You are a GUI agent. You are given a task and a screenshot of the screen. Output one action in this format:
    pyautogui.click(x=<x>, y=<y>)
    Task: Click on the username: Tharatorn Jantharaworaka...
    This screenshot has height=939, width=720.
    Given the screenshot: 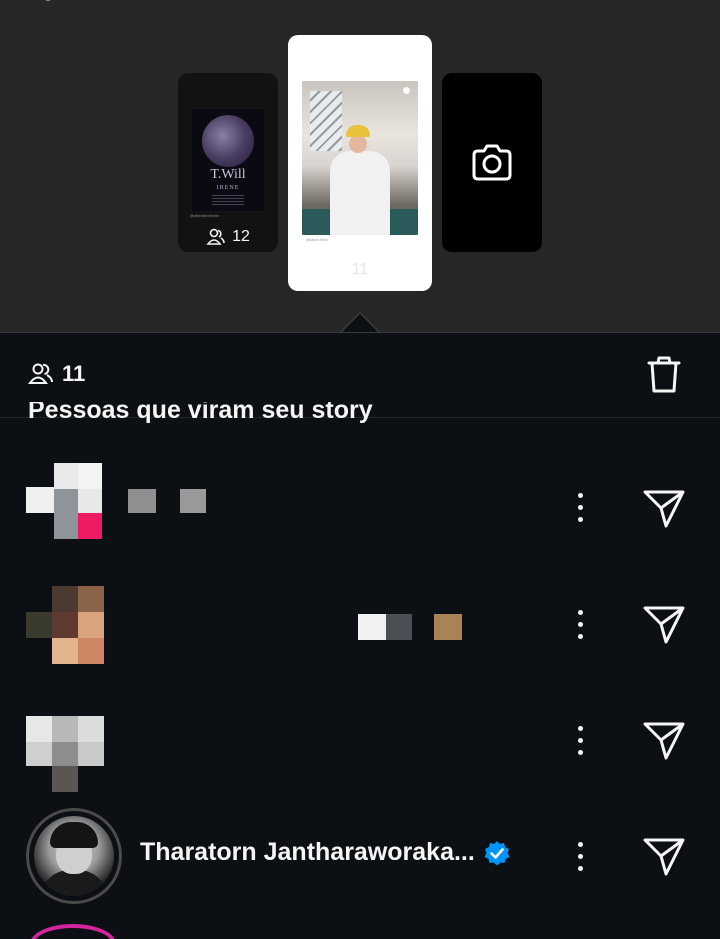 What is the action you would take?
    pyautogui.click(x=307, y=852)
    